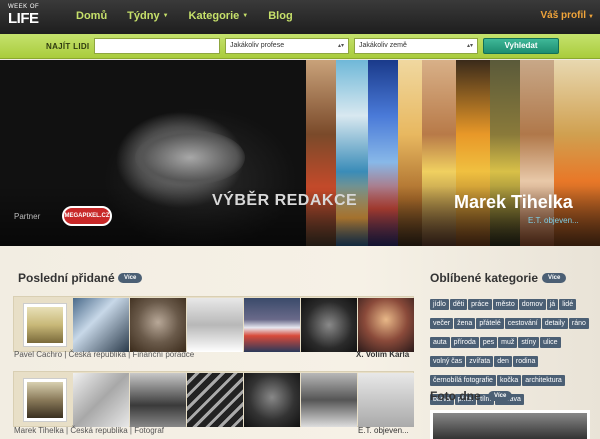 This screenshot has width=600, height=439. What do you see at coordinates (484, 278) in the screenshot?
I see `favorites-title: Oblíbené kategorie` at bounding box center [484, 278].